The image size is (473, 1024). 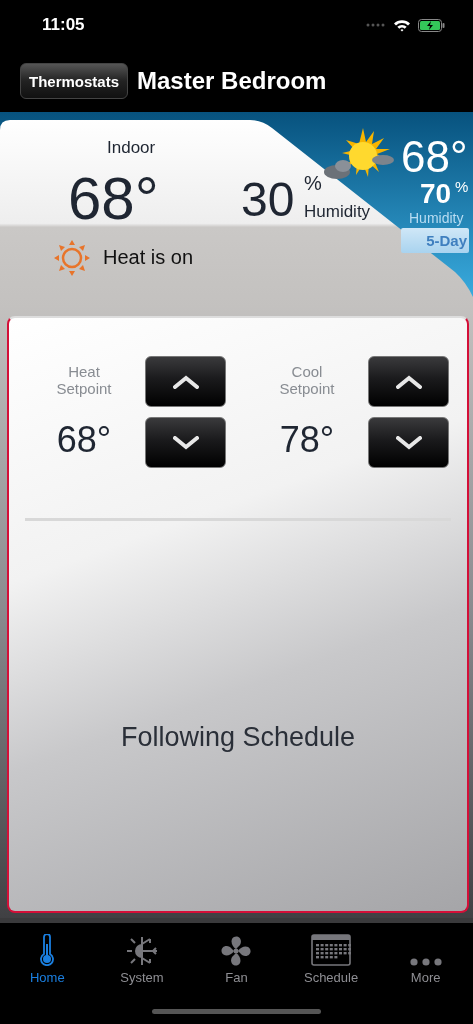 What do you see at coordinates (268, 199) in the screenshot?
I see `indoor-humidity: 30` at bounding box center [268, 199].